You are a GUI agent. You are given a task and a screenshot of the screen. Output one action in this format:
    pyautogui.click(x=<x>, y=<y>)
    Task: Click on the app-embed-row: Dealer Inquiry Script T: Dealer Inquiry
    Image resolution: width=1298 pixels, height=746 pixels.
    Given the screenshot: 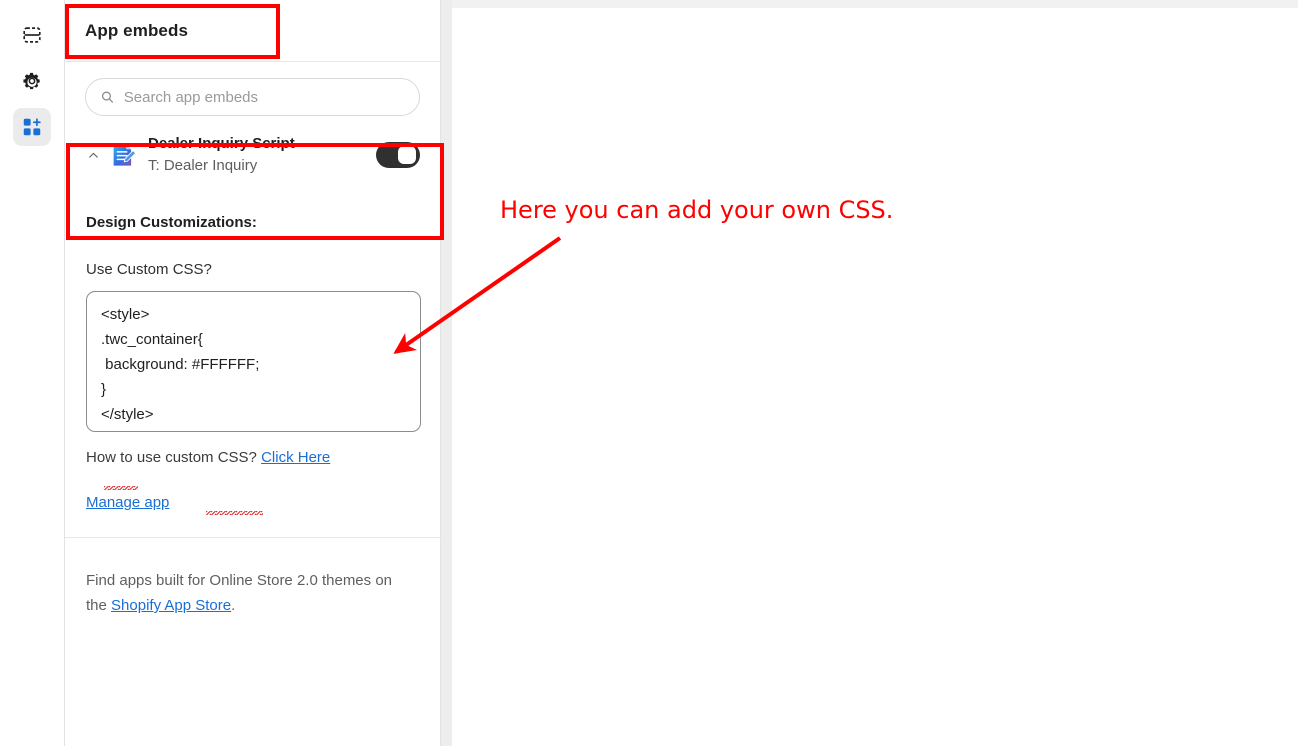 What is the action you would take?
    pyautogui.click(x=252, y=154)
    